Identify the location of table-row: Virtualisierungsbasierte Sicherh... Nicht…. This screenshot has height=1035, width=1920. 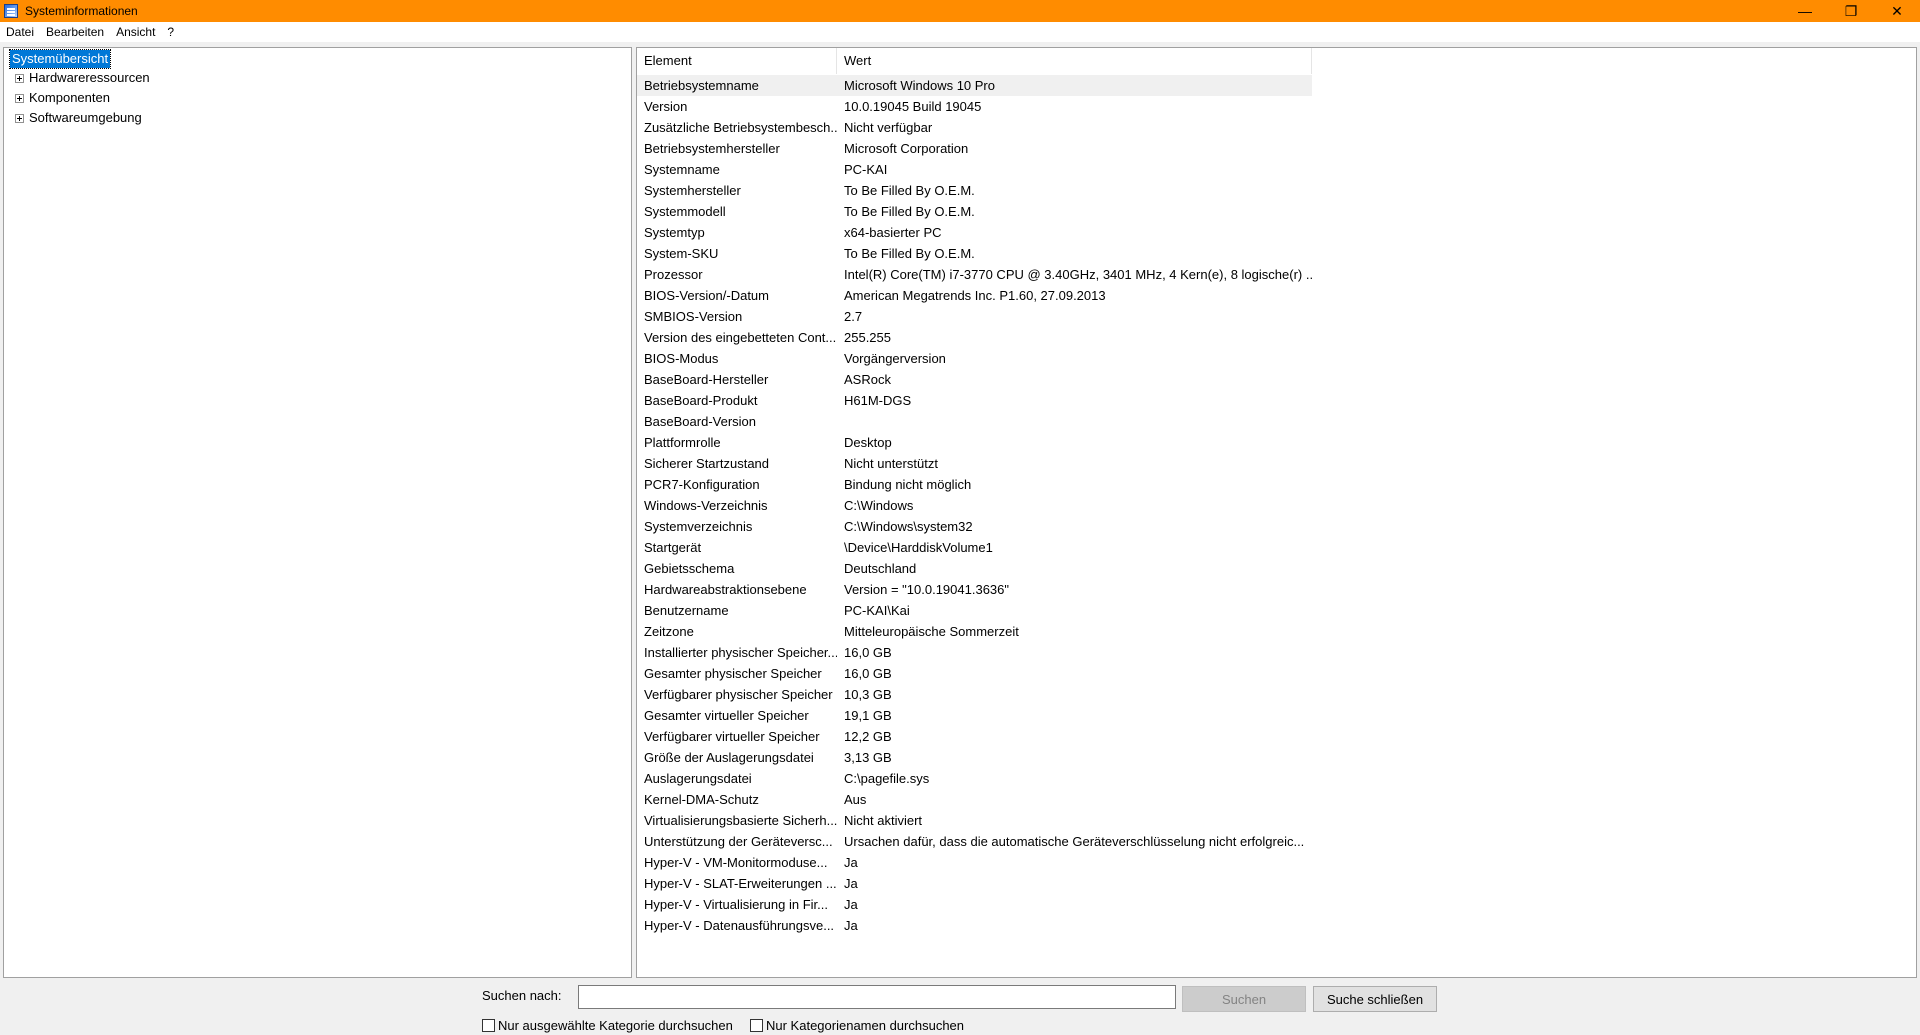
(974, 820).